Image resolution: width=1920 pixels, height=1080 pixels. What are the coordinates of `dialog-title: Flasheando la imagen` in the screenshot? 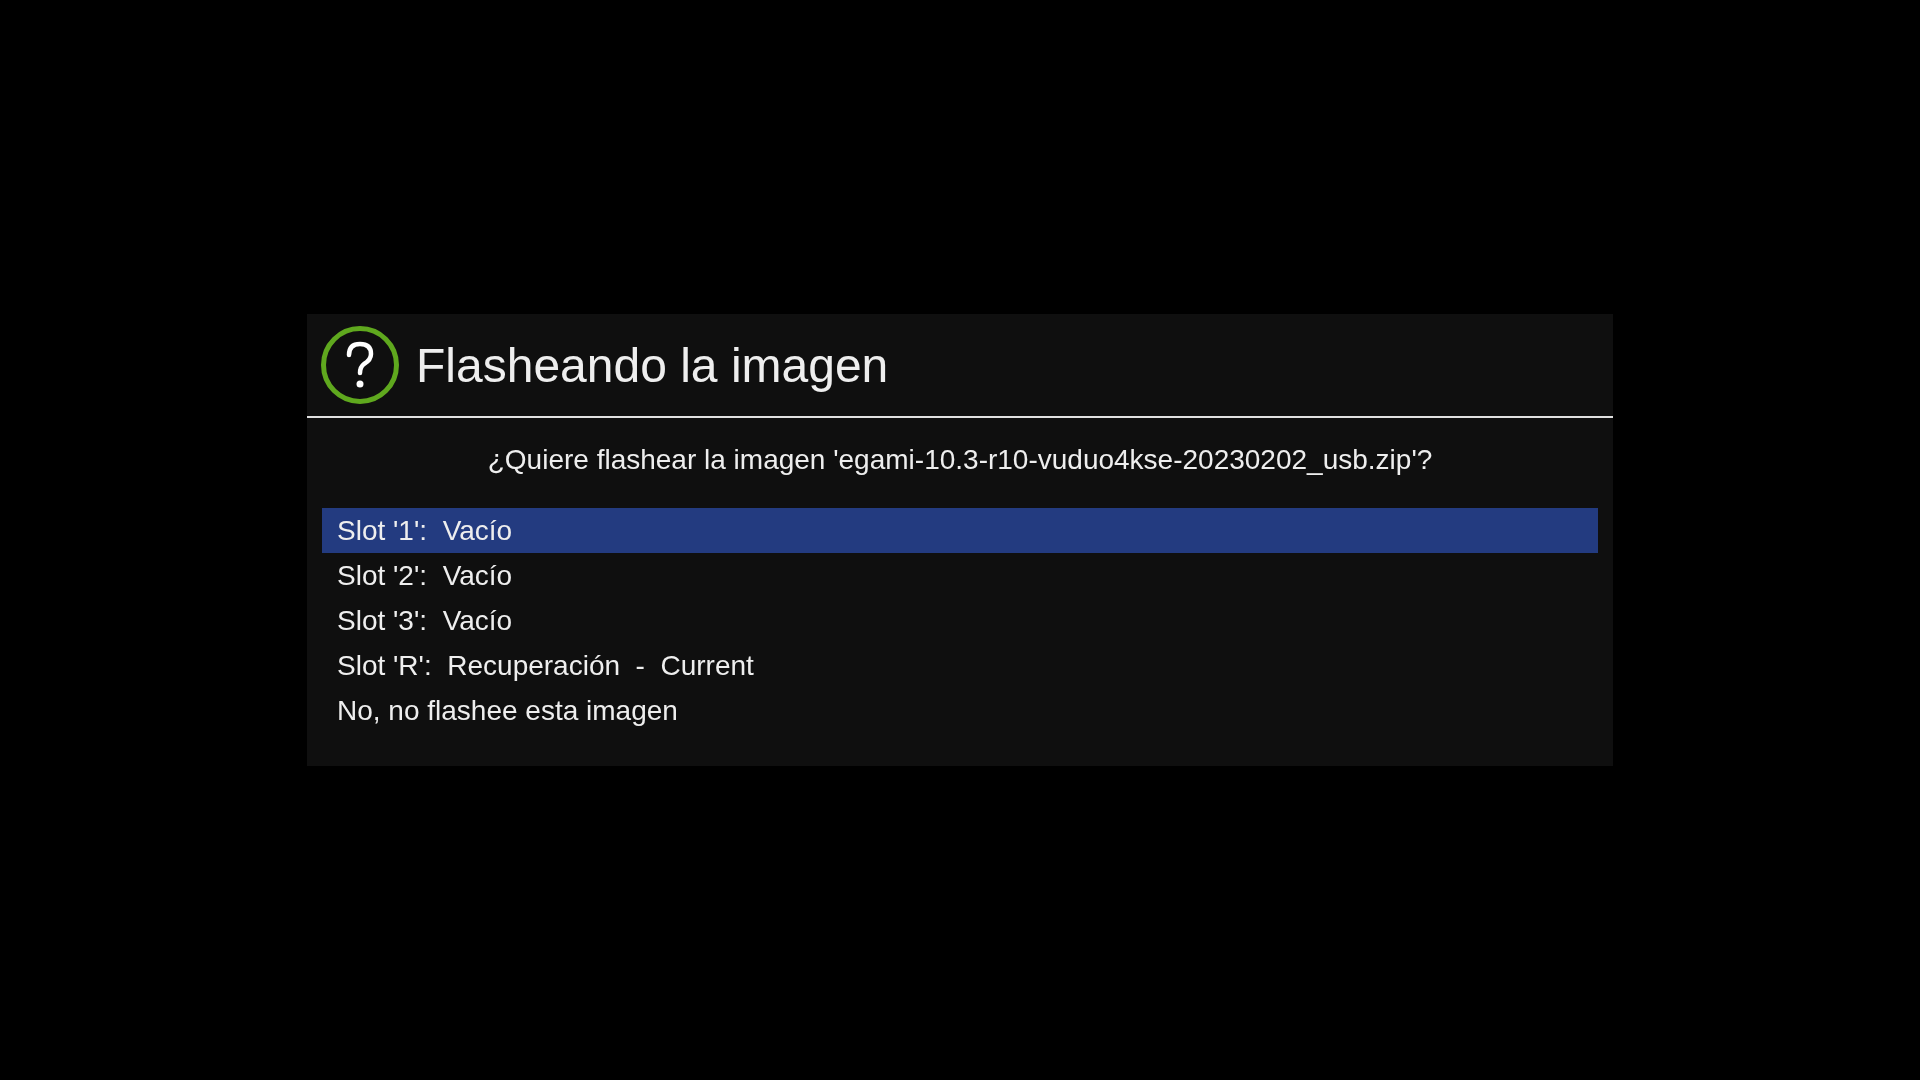 It's located at (652, 365).